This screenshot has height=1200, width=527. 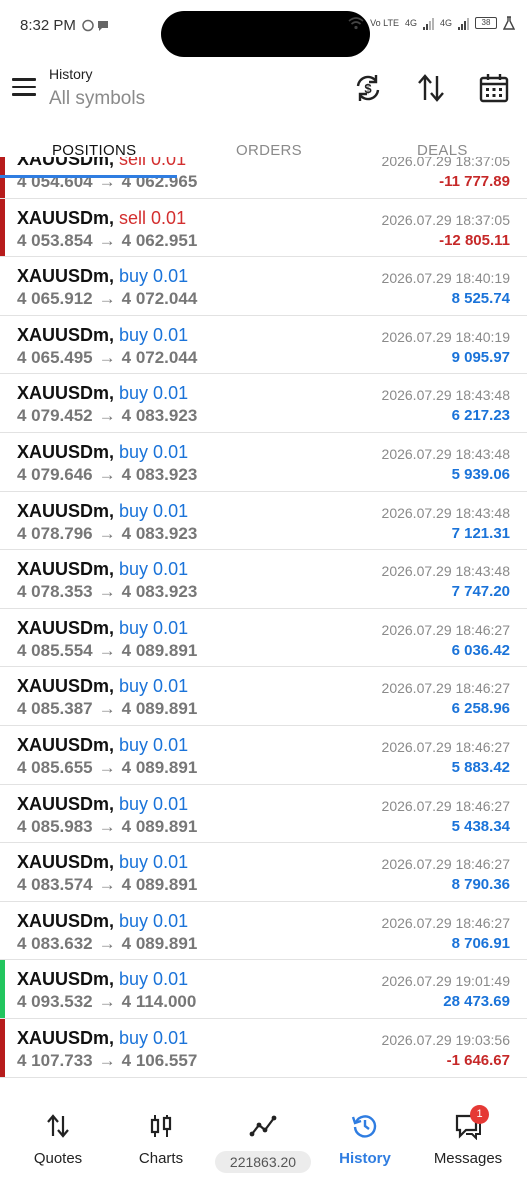 I want to click on position-prices: 4 085.387 → 4 089.891, so click(x=107, y=709).